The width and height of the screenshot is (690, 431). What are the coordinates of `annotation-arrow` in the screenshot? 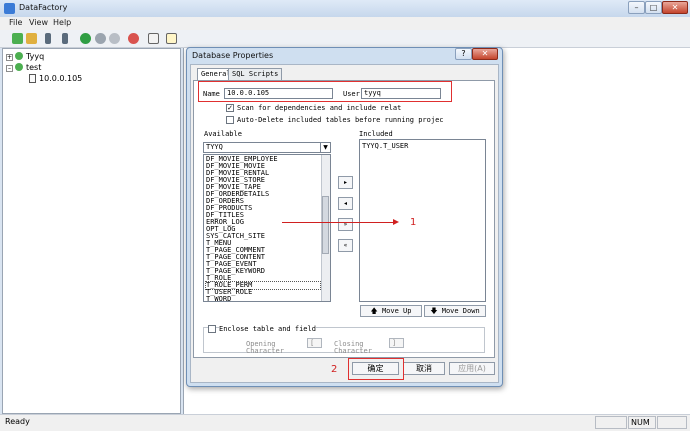 It's located at (339, 222).